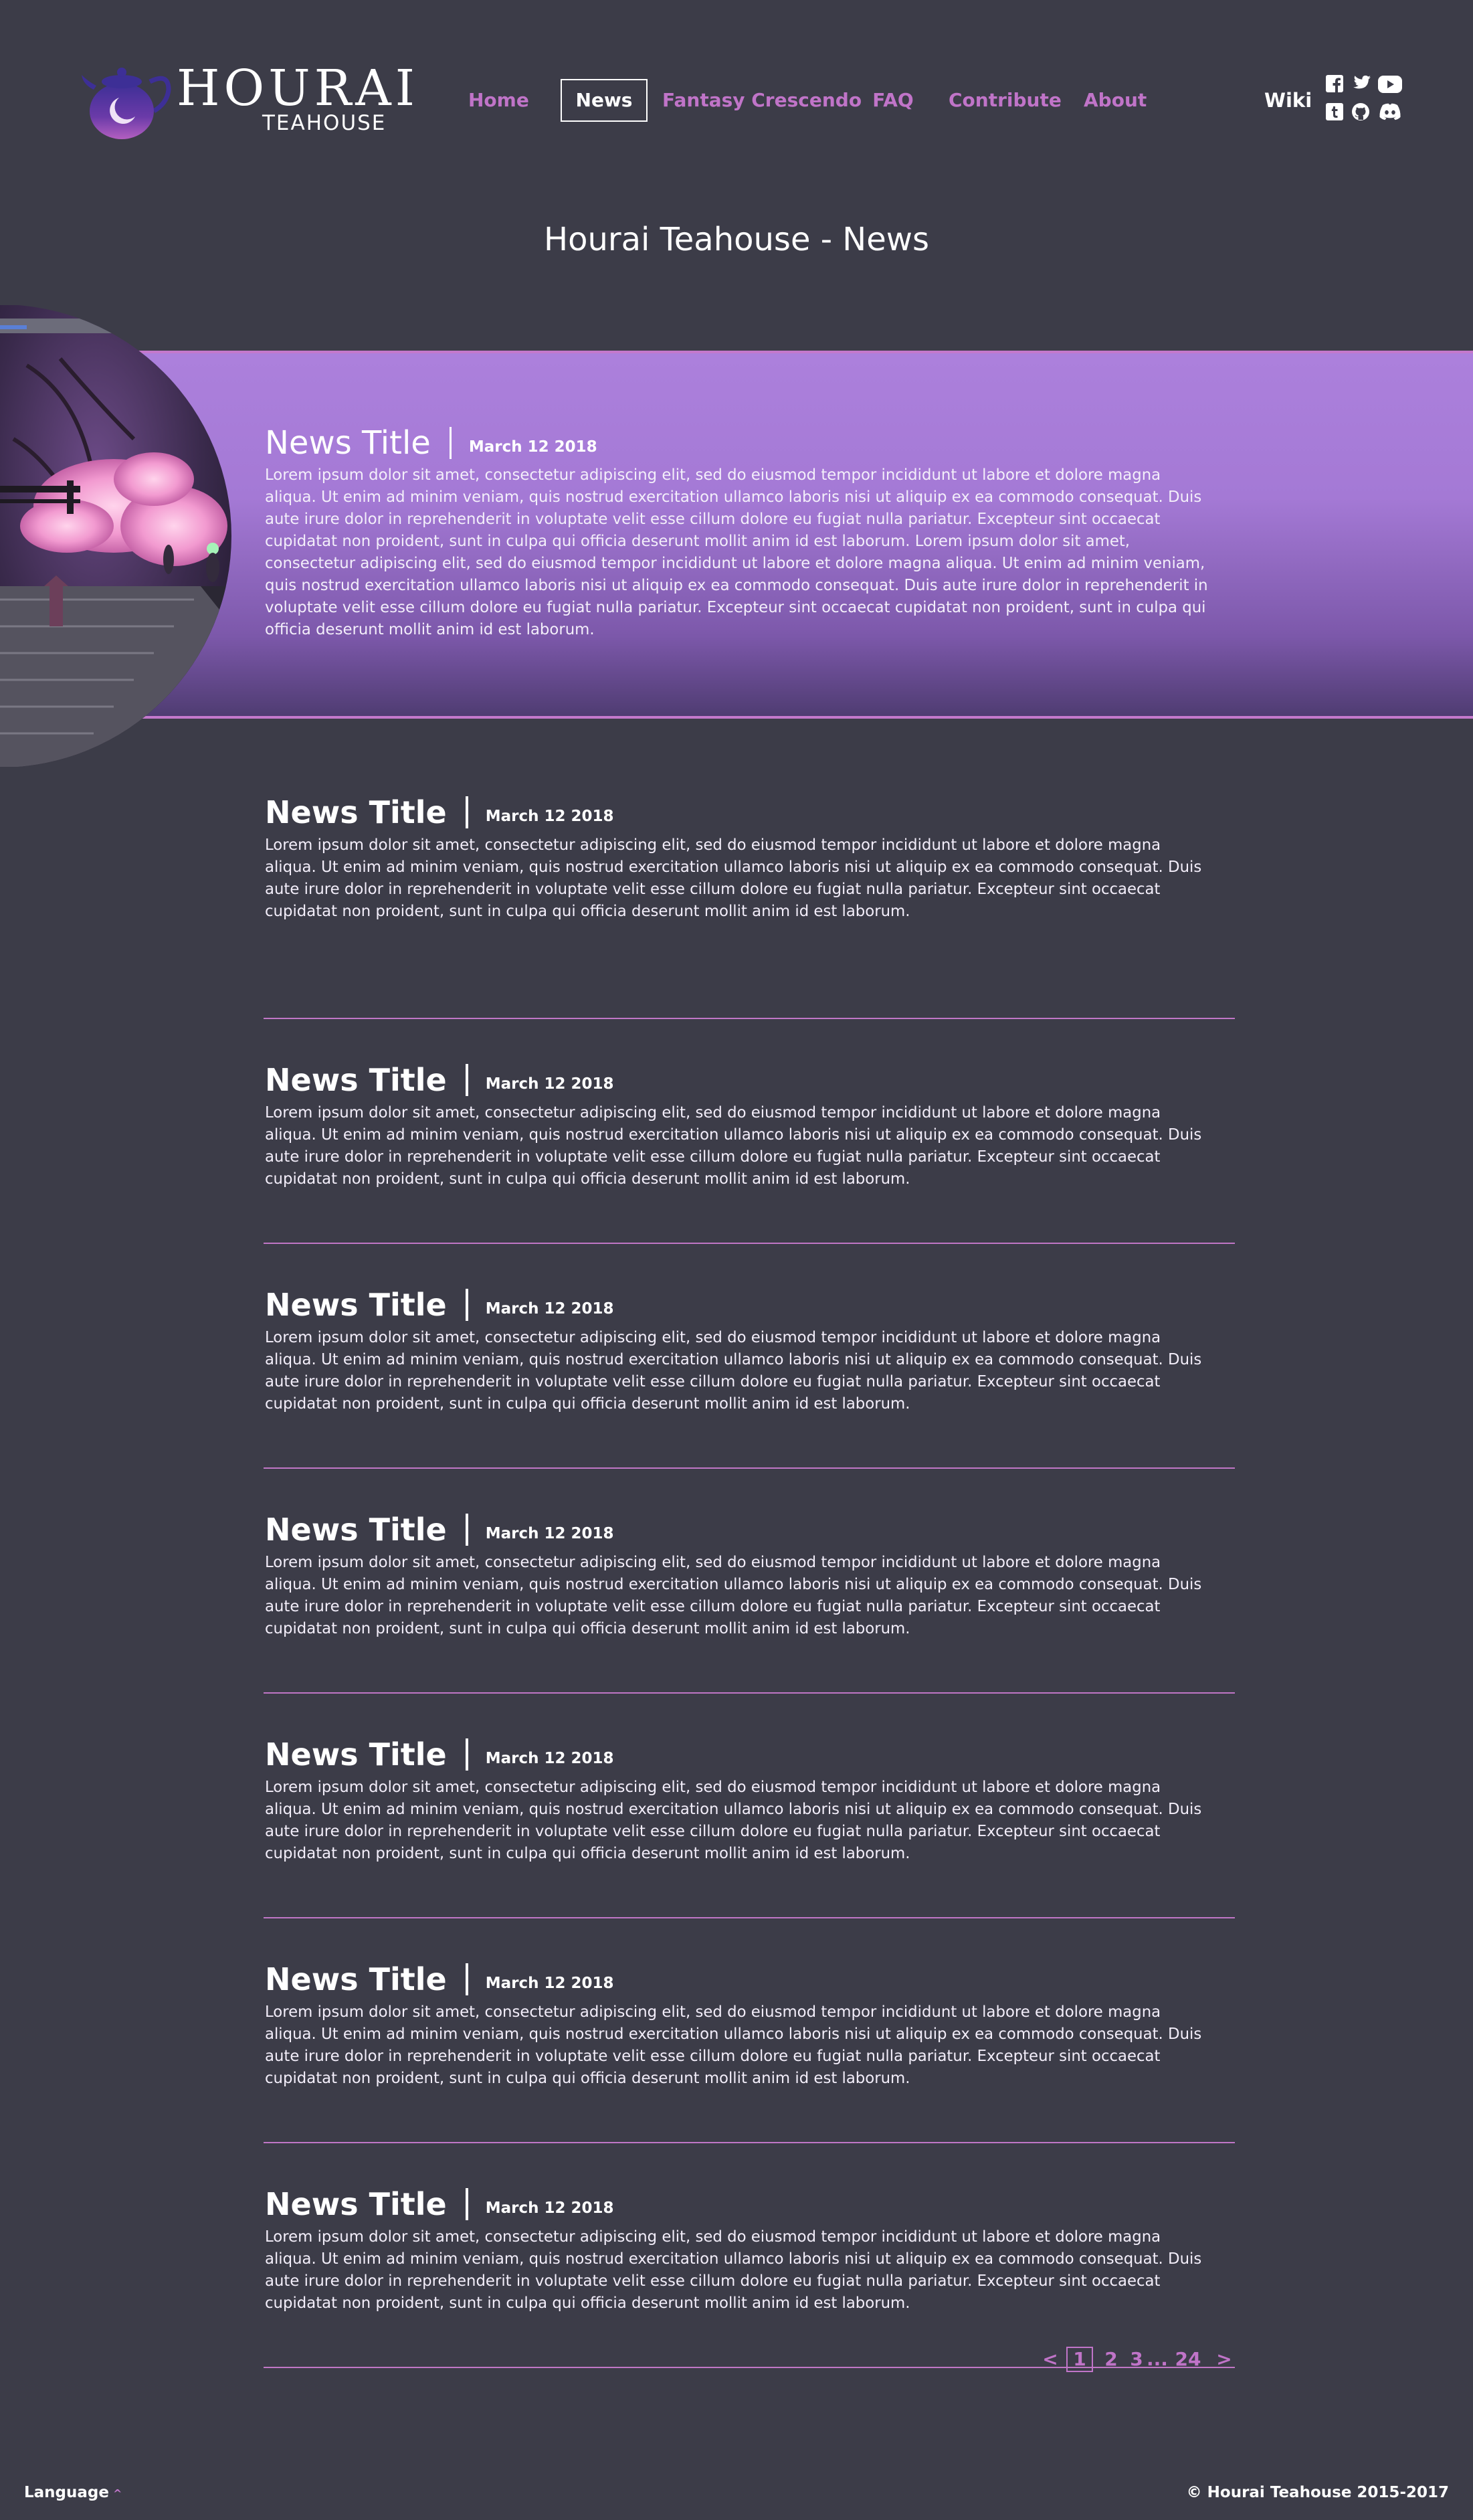 This screenshot has width=1473, height=2520. Describe the element at coordinates (1115, 100) in the screenshot. I see `nav-about: About` at that location.